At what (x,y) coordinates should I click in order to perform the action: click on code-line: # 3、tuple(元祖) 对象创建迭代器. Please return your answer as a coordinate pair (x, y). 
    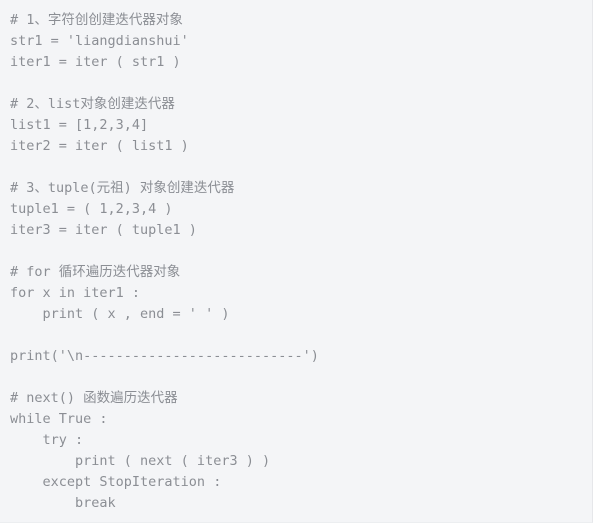
    Looking at the image, I should click on (122, 188).